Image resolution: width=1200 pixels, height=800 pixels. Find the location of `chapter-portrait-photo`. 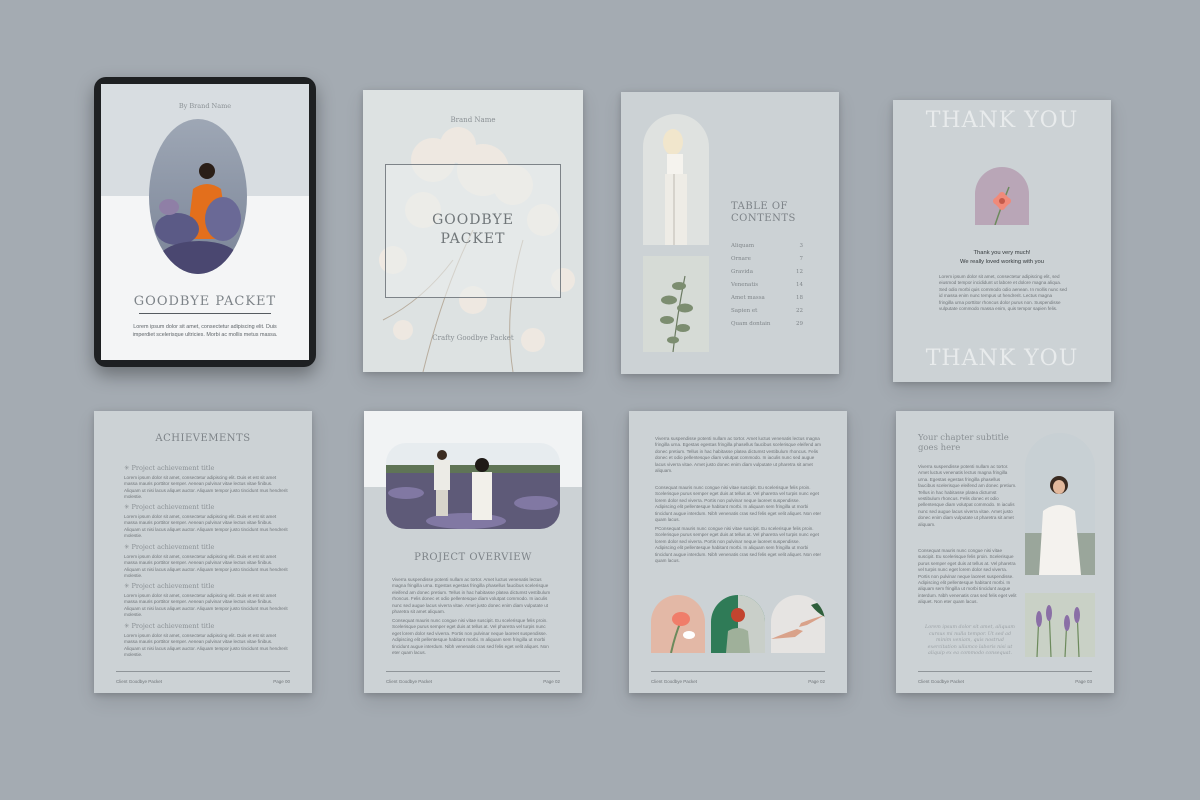

chapter-portrait-photo is located at coordinates (1060, 504).